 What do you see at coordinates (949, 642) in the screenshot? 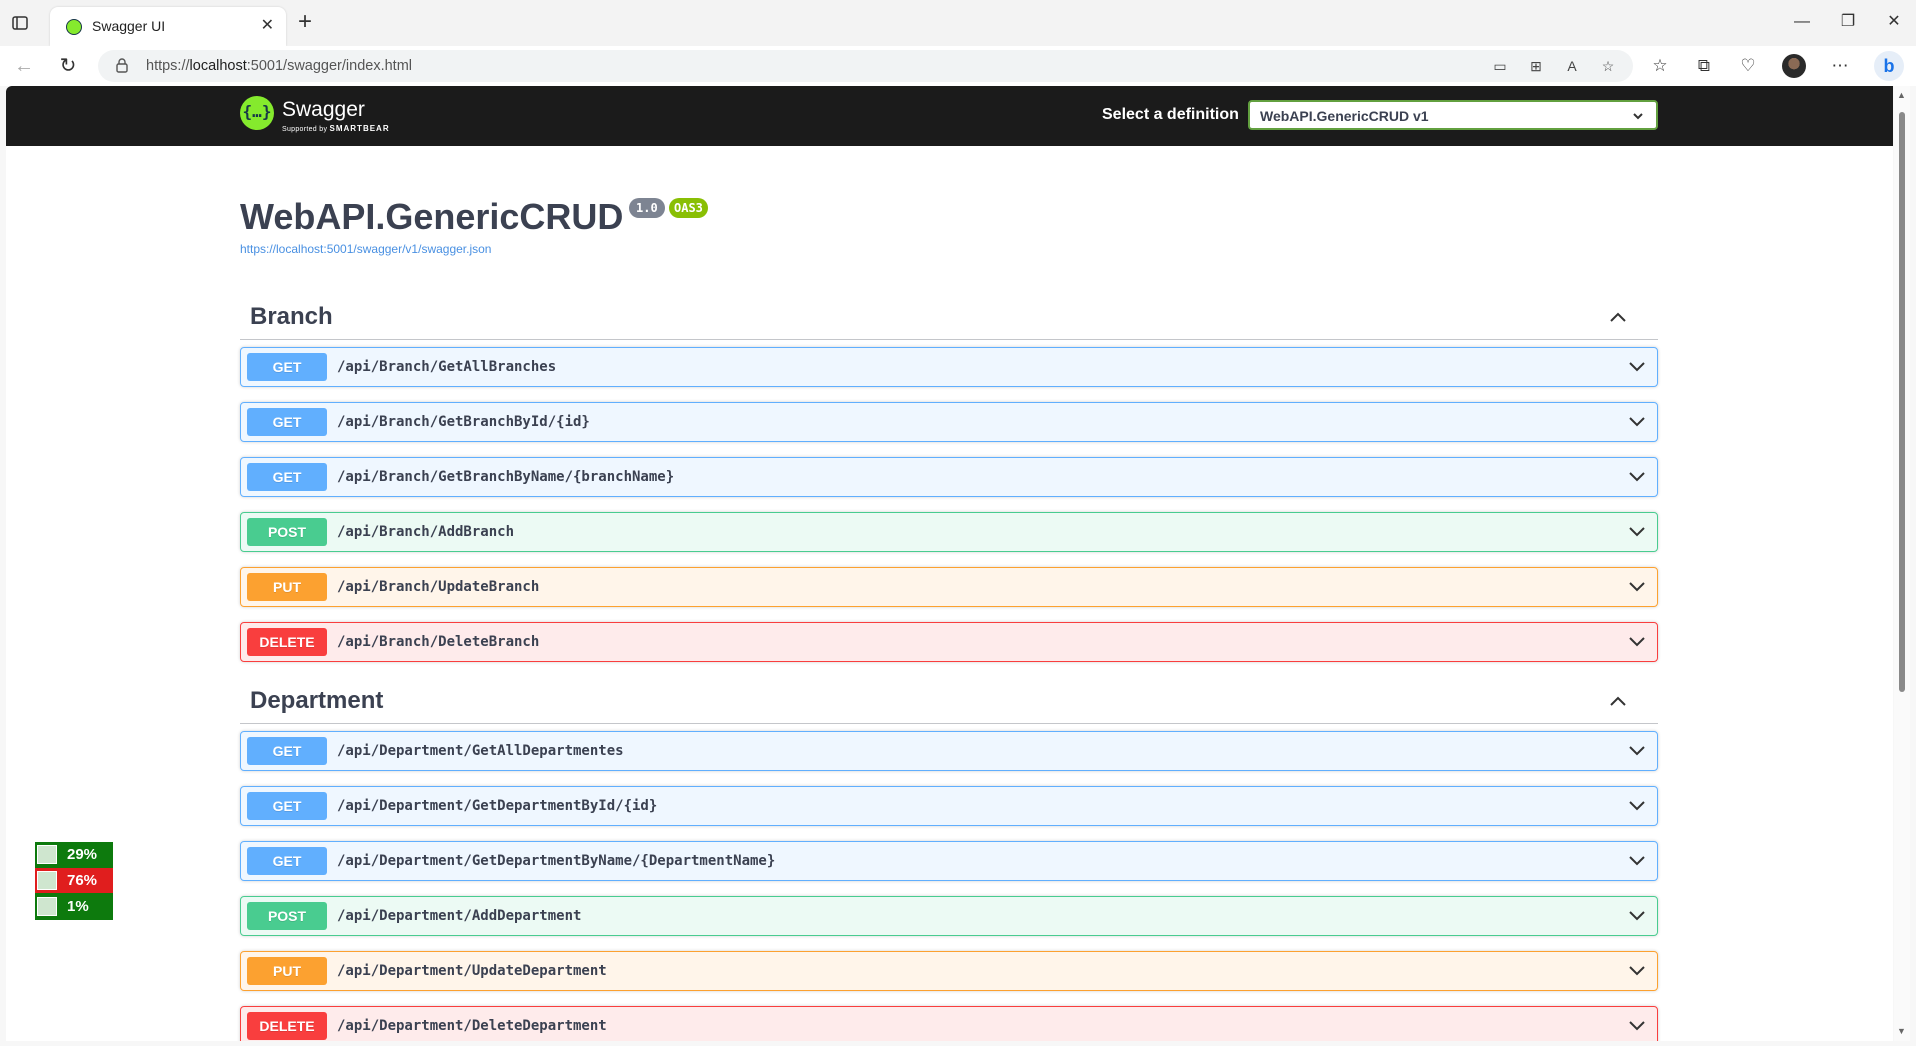
I see `operation-row: DELETE/api/Branch/DeleteBranch` at bounding box center [949, 642].